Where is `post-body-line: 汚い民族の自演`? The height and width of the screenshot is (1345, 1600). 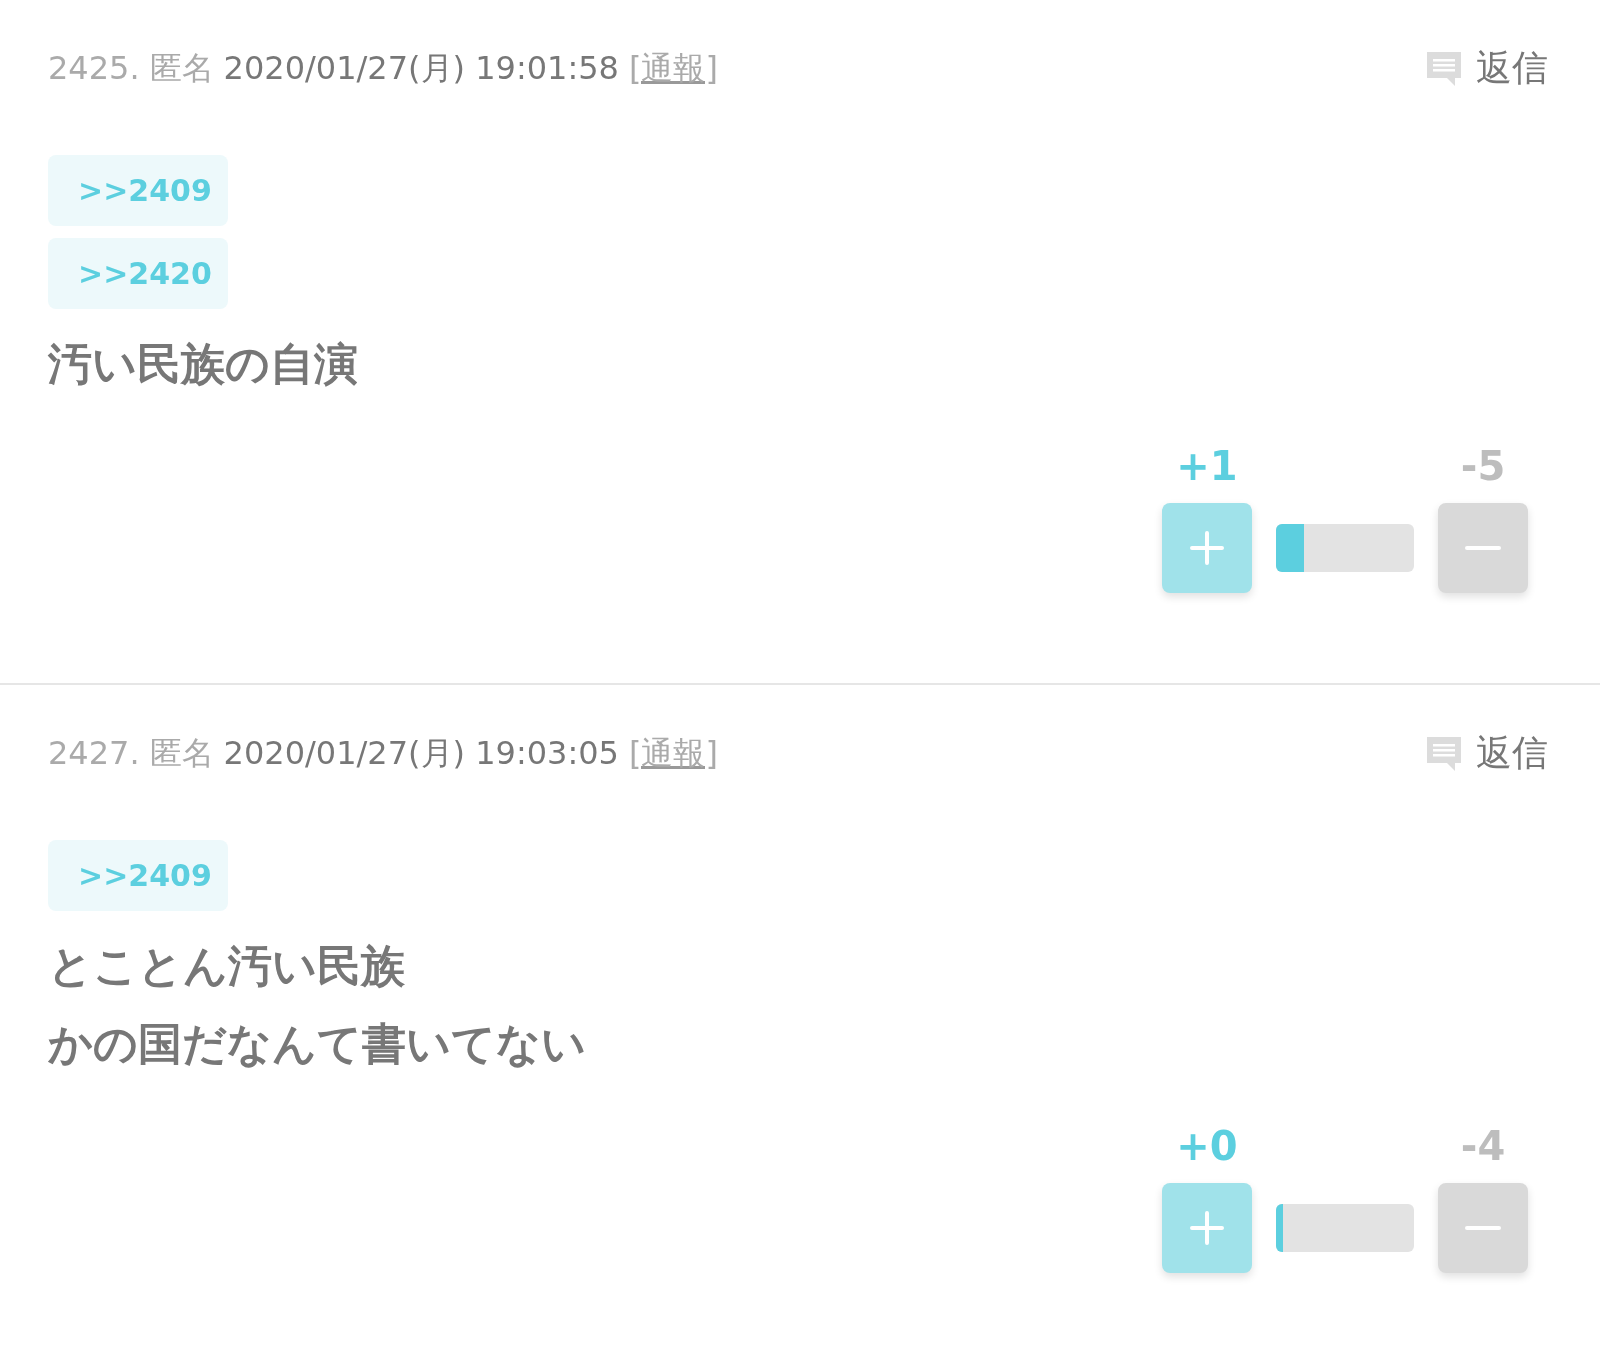 post-body-line: 汚い民族の自演 is located at coordinates (203, 364).